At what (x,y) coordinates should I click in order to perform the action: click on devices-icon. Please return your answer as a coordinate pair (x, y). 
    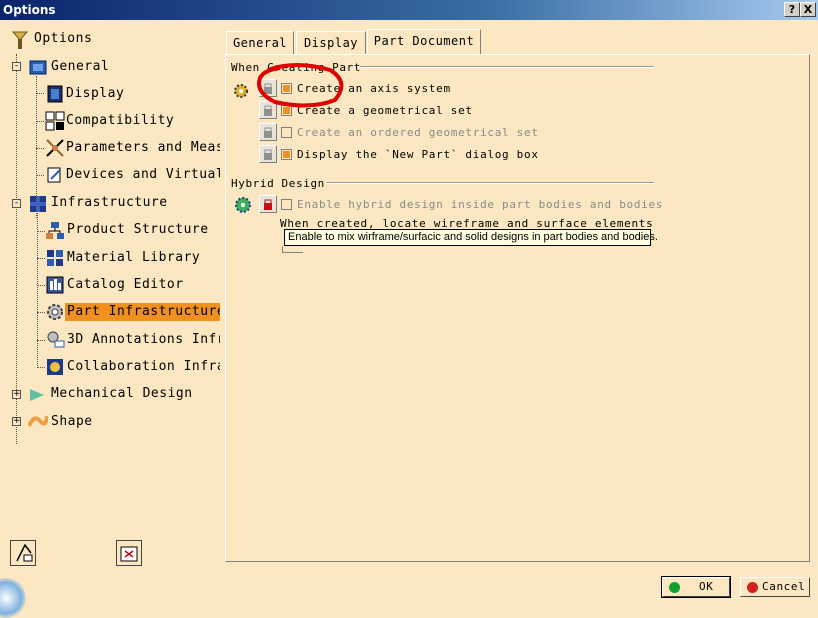
    Looking at the image, I should click on (55, 175).